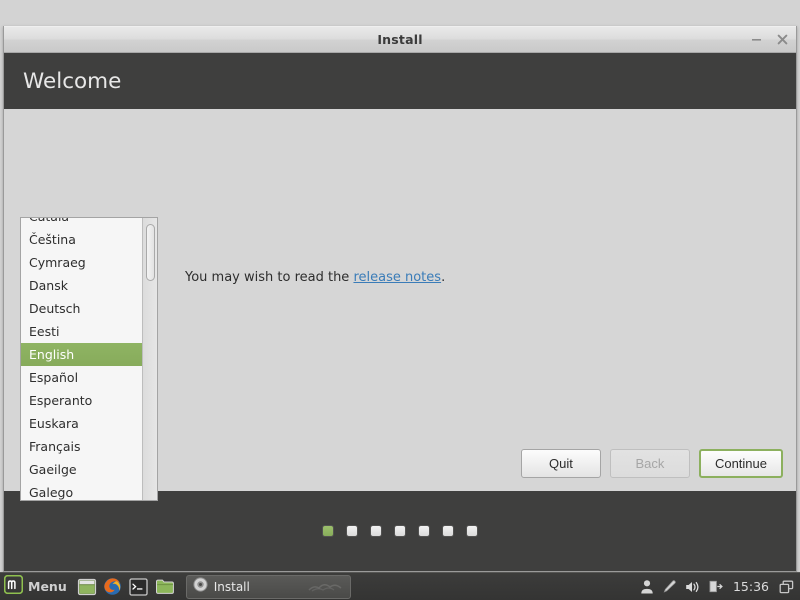  Describe the element at coordinates (400, 81) in the screenshot. I see `page-header: Welcome` at that location.